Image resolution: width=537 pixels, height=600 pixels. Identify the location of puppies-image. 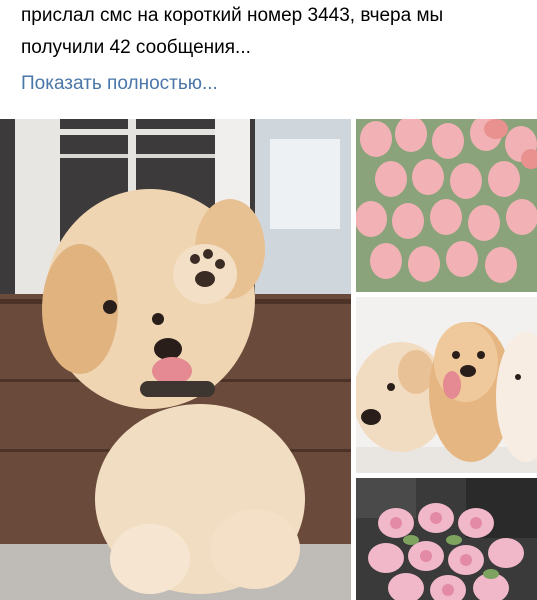
(446, 385).